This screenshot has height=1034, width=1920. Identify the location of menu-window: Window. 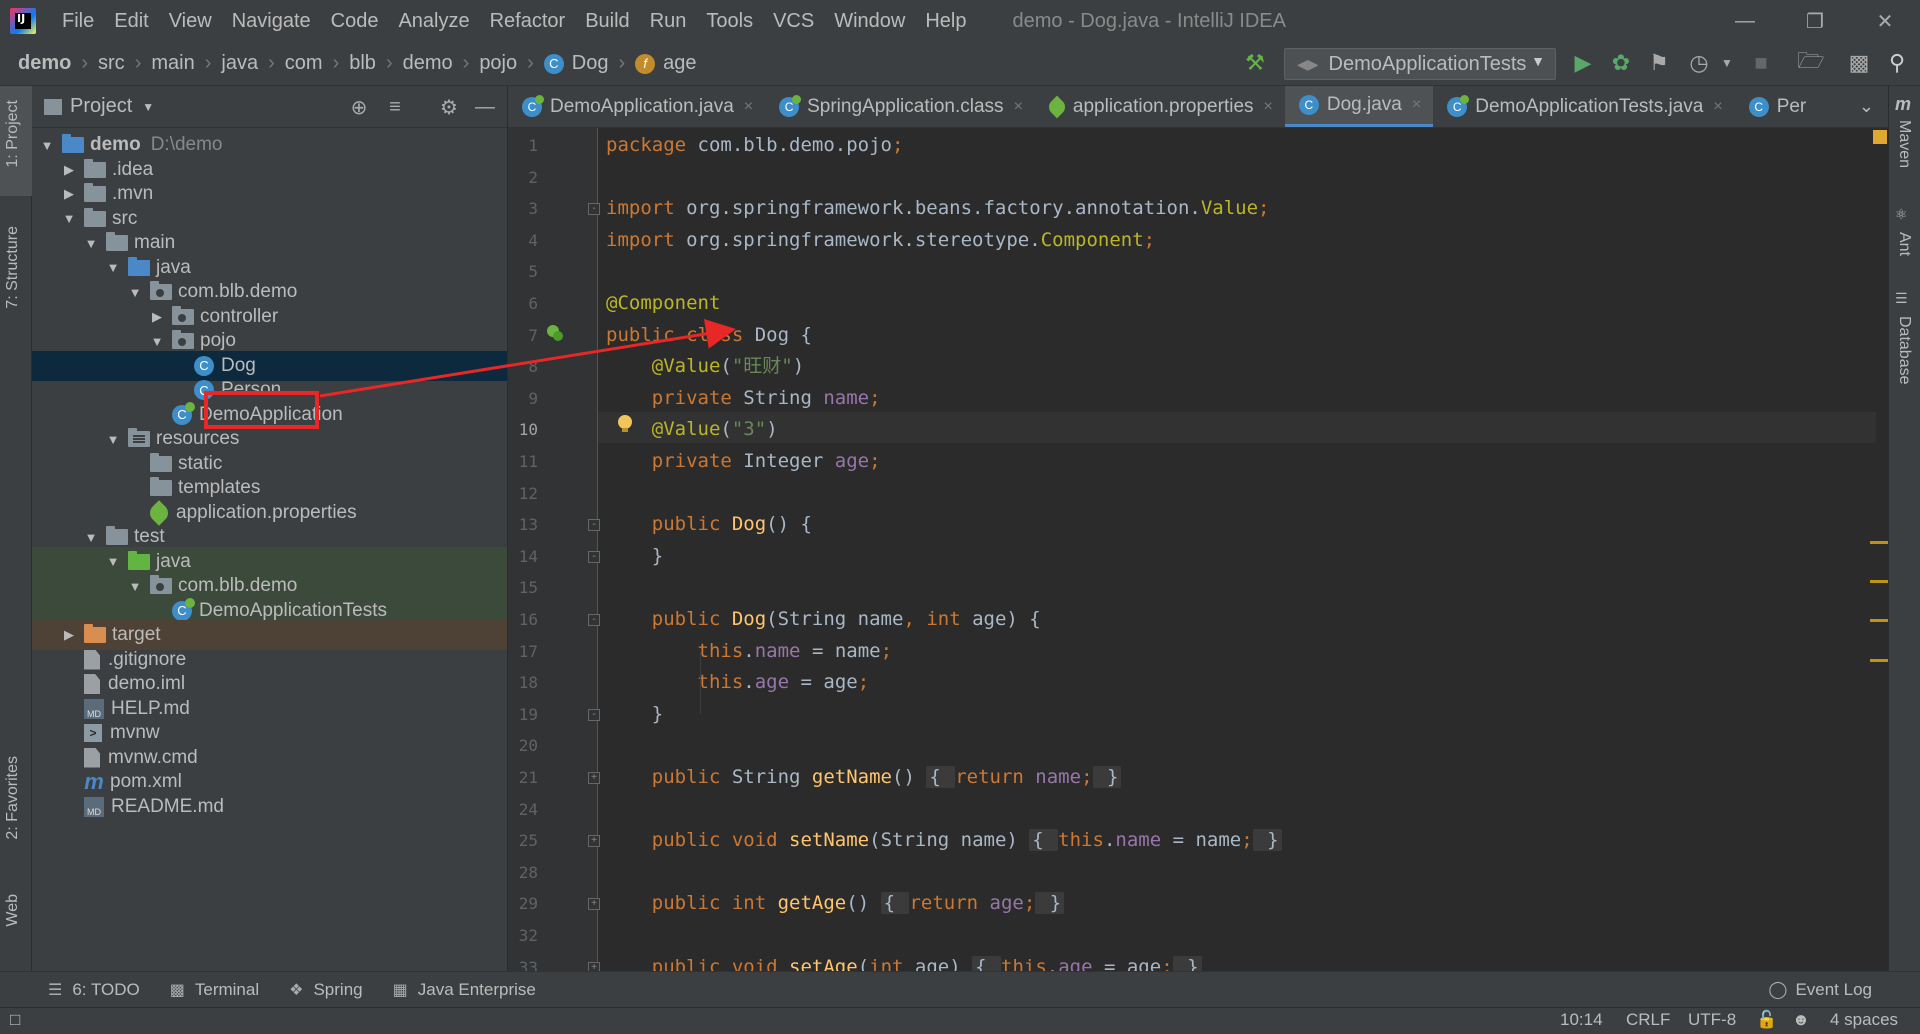
(869, 21).